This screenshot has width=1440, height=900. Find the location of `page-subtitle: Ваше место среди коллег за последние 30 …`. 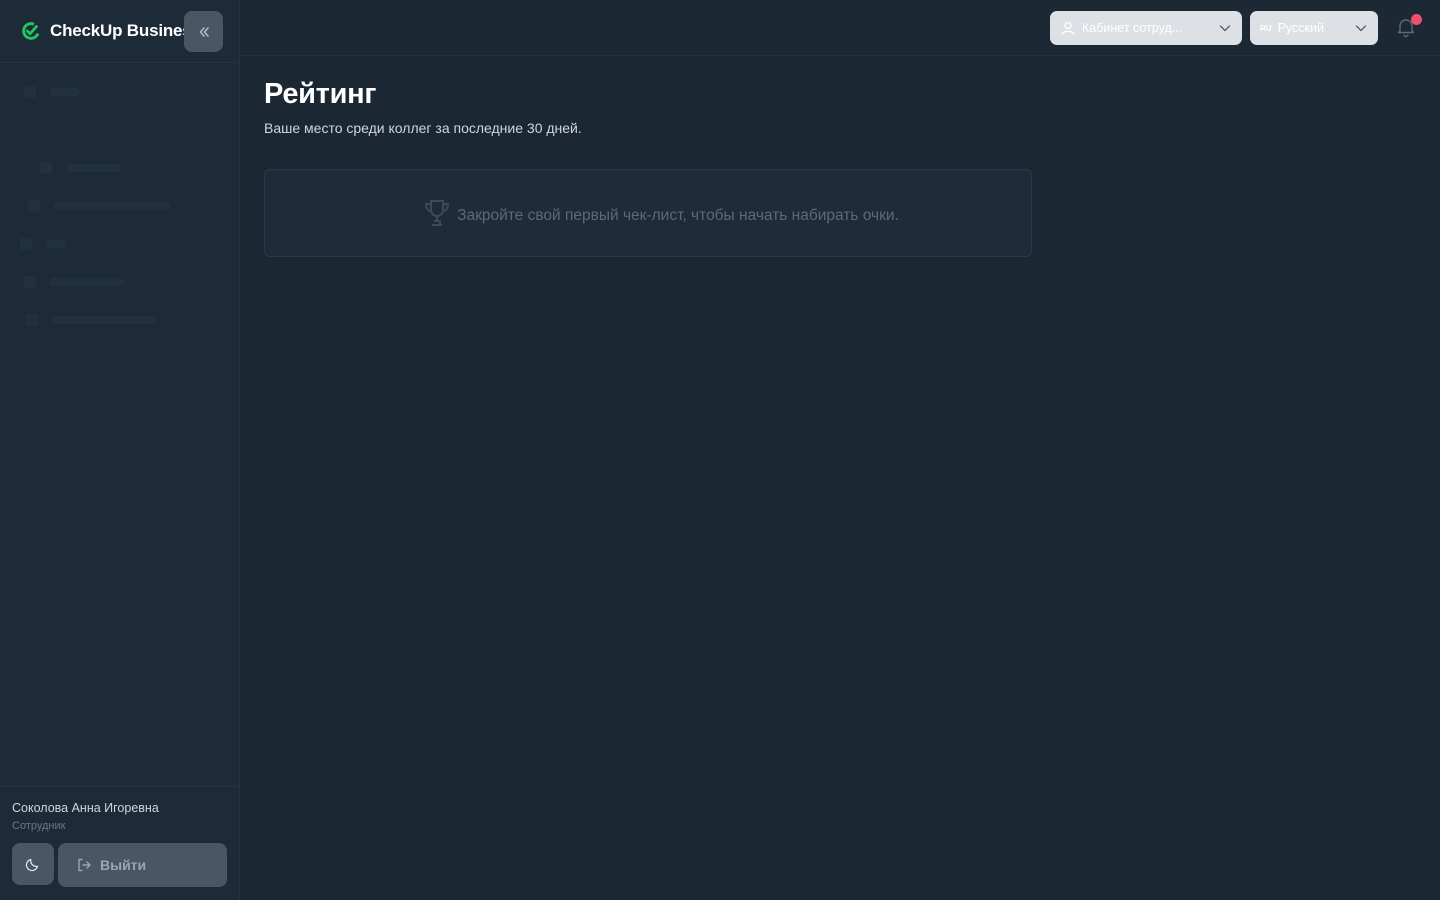

page-subtitle: Ваше место среди коллег за последние 30 … is located at coordinates (423, 128).